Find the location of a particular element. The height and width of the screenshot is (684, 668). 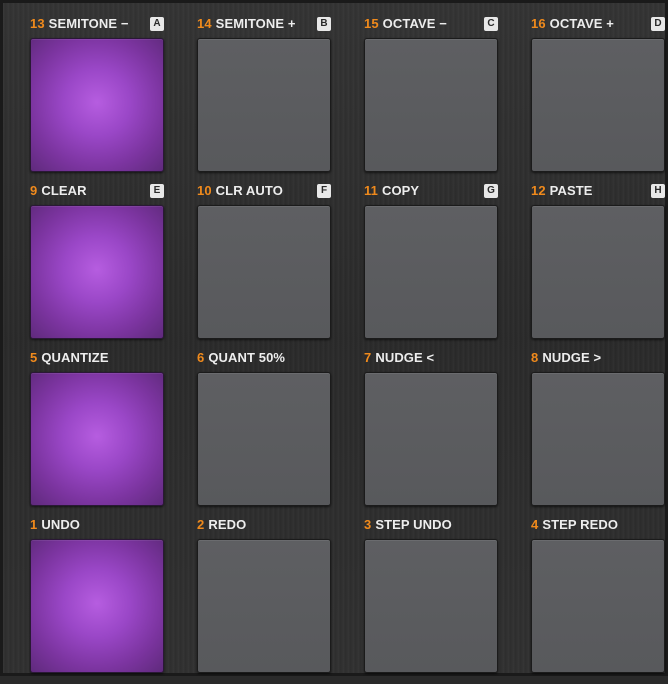

pad-key-badge: B is located at coordinates (324, 24).